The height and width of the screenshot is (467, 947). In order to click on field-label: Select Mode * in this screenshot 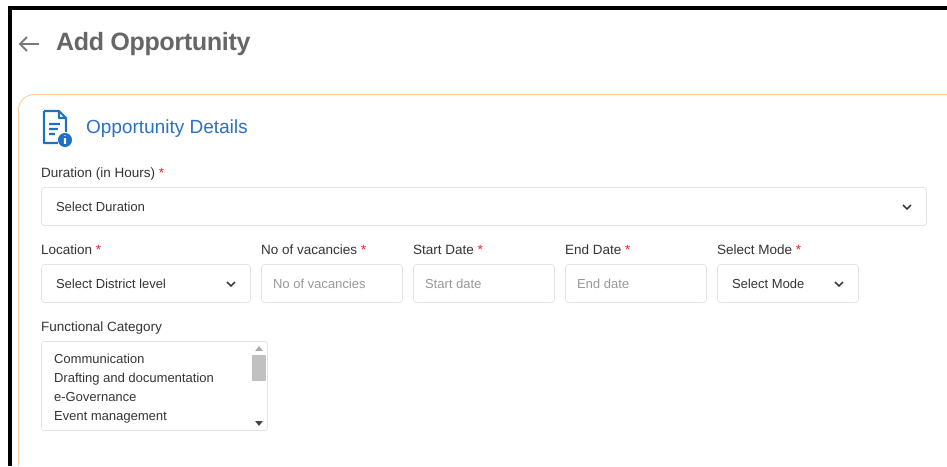, I will do `click(759, 249)`.